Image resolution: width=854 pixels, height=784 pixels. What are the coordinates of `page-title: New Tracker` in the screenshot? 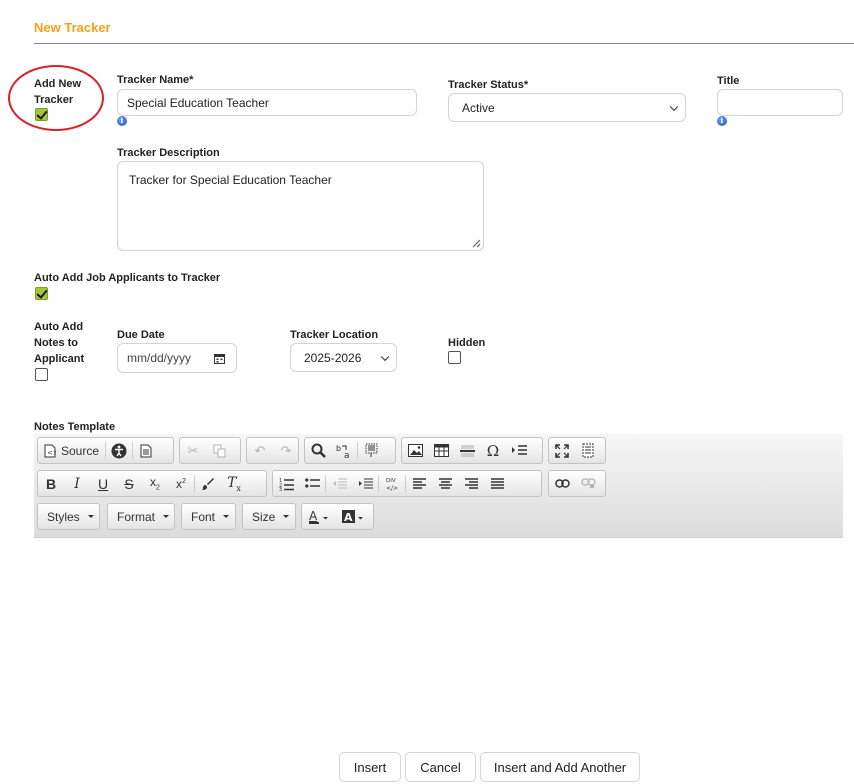 It's located at (72, 27).